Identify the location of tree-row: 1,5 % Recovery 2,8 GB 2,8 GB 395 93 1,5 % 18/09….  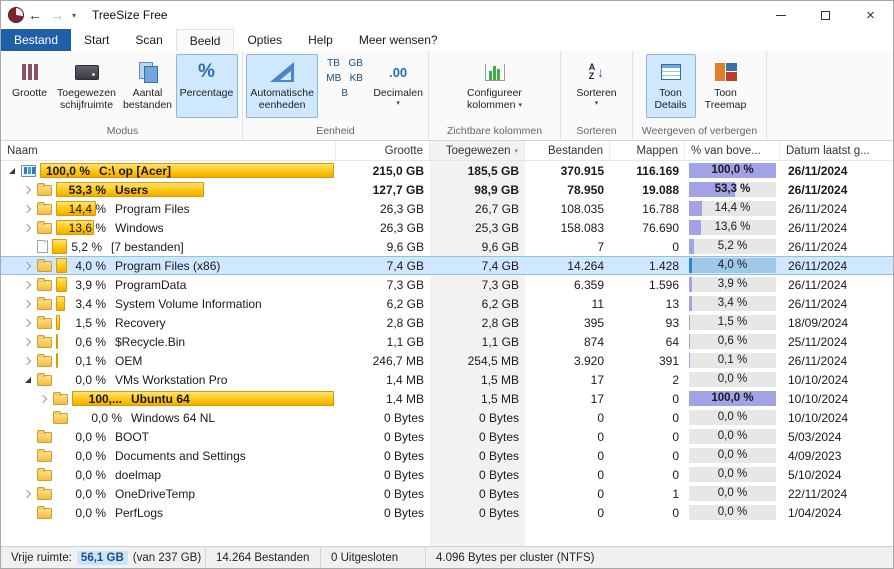
(447, 322).